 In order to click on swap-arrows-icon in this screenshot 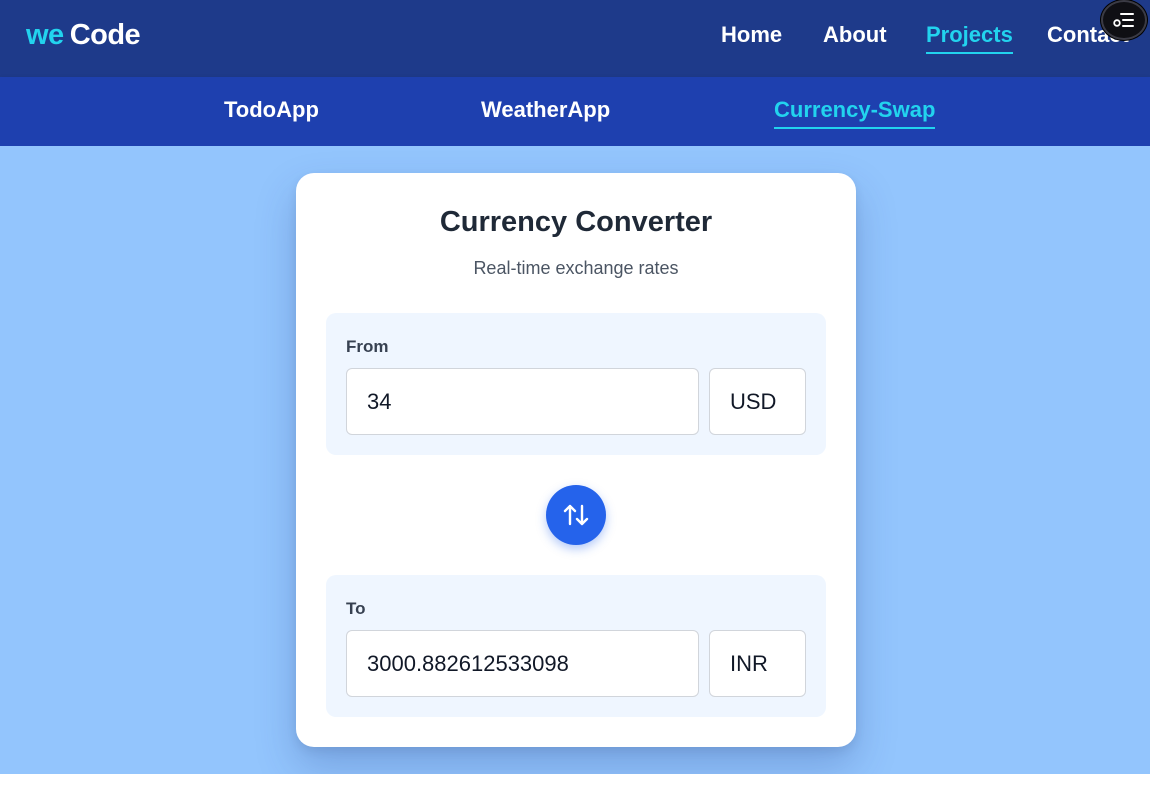, I will do `click(576, 515)`.